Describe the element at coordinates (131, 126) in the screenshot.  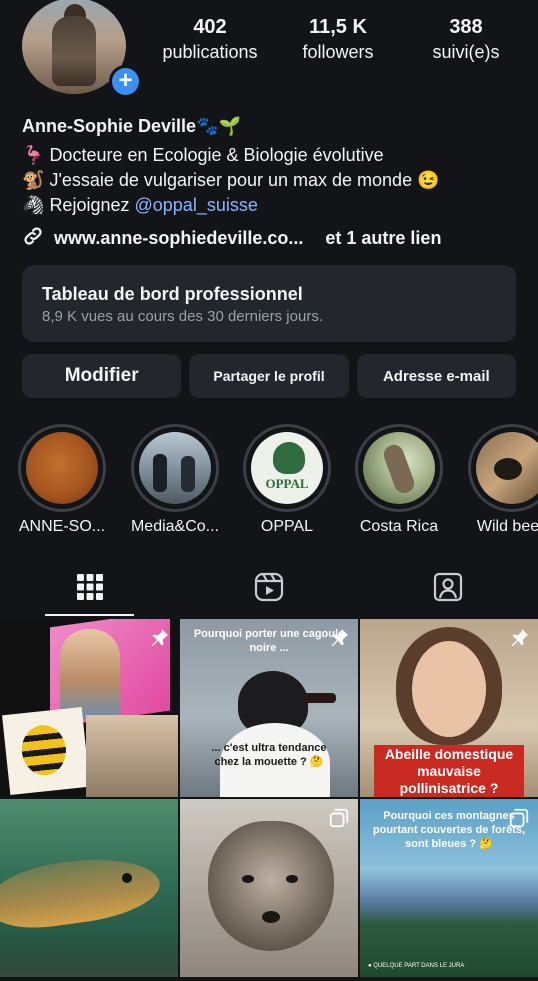
I see `profile-name: Anne-Sophie Deville🐾🌱` at that location.